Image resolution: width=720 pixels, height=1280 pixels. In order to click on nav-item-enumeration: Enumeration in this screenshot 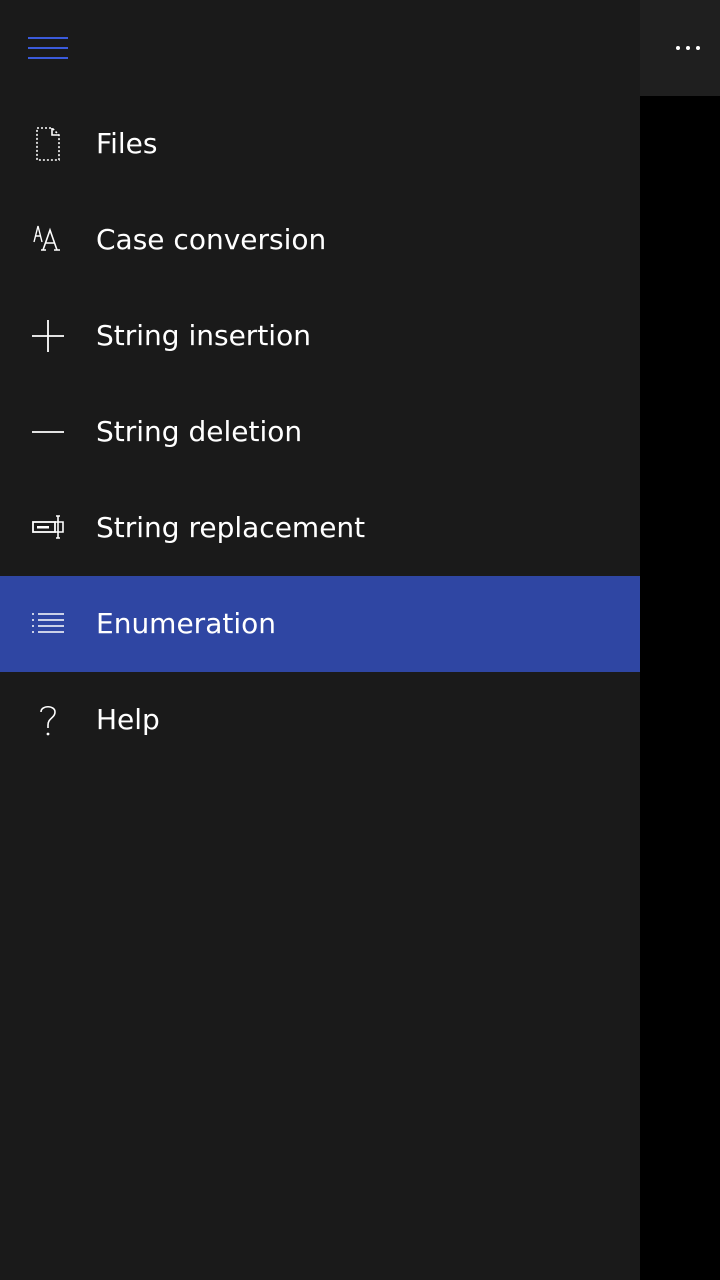, I will do `click(320, 624)`.